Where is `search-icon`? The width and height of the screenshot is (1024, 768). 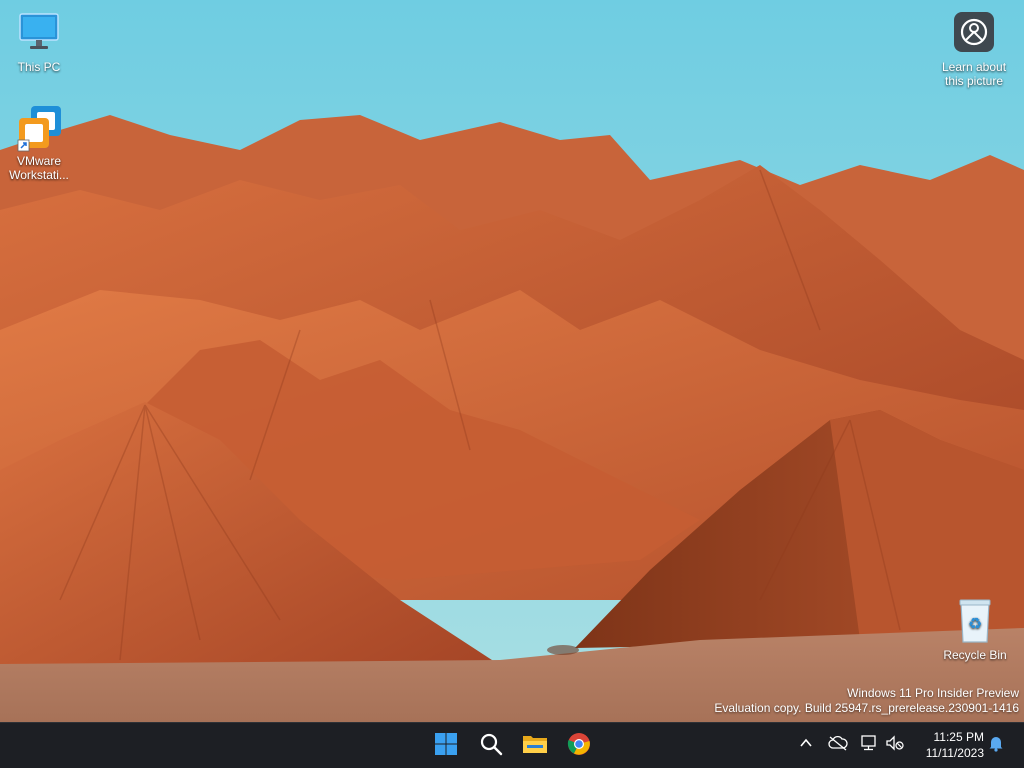
search-icon is located at coordinates (491, 746).